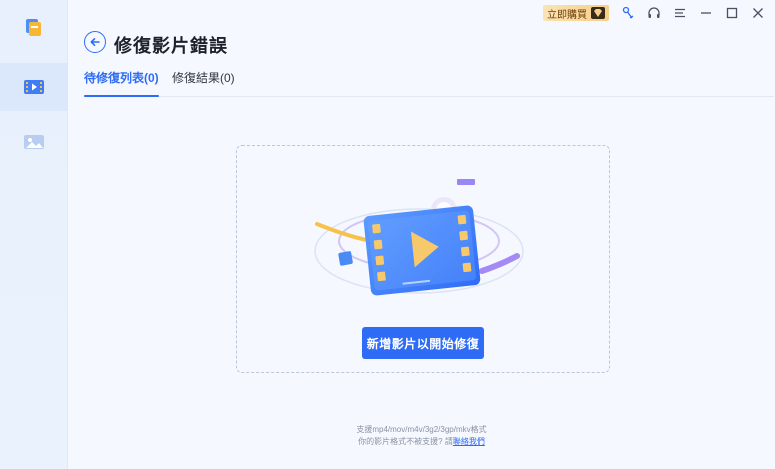  What do you see at coordinates (33, 27) in the screenshot?
I see `app-logo-icon` at bounding box center [33, 27].